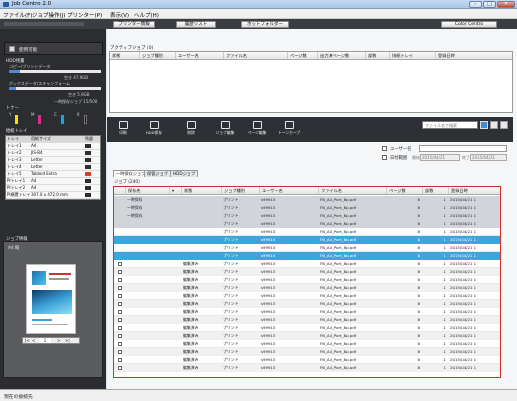 The image size is (517, 401). I want to click on help-icon, so click(504, 125).